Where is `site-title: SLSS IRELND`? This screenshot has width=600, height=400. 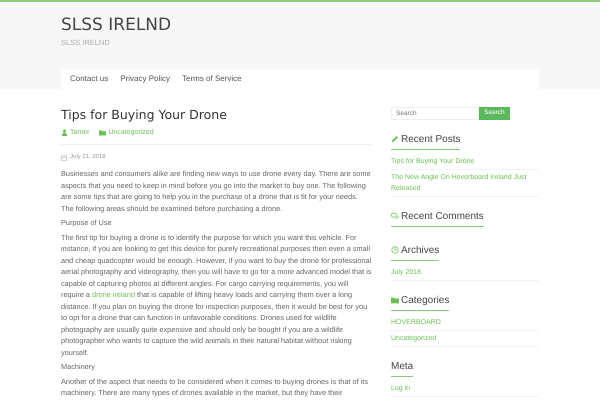 site-title: SLSS IRELND is located at coordinates (300, 19).